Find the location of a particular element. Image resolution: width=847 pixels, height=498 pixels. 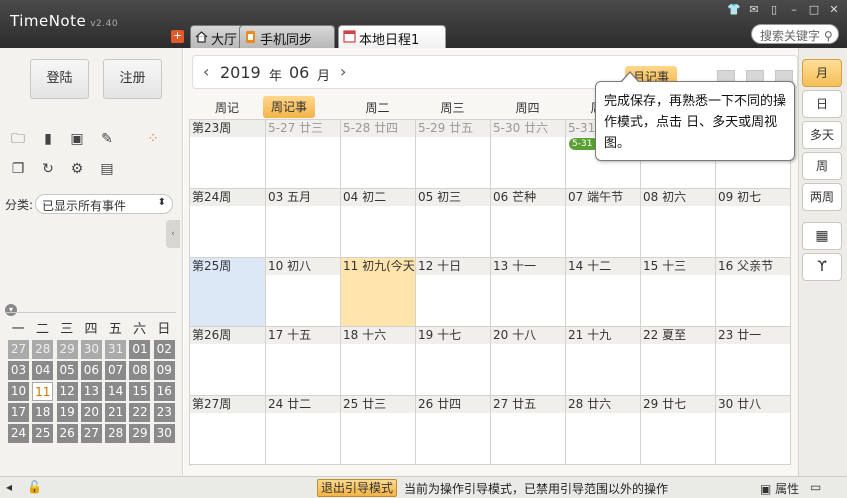

prev-month-button: ‹ is located at coordinates (206, 71).